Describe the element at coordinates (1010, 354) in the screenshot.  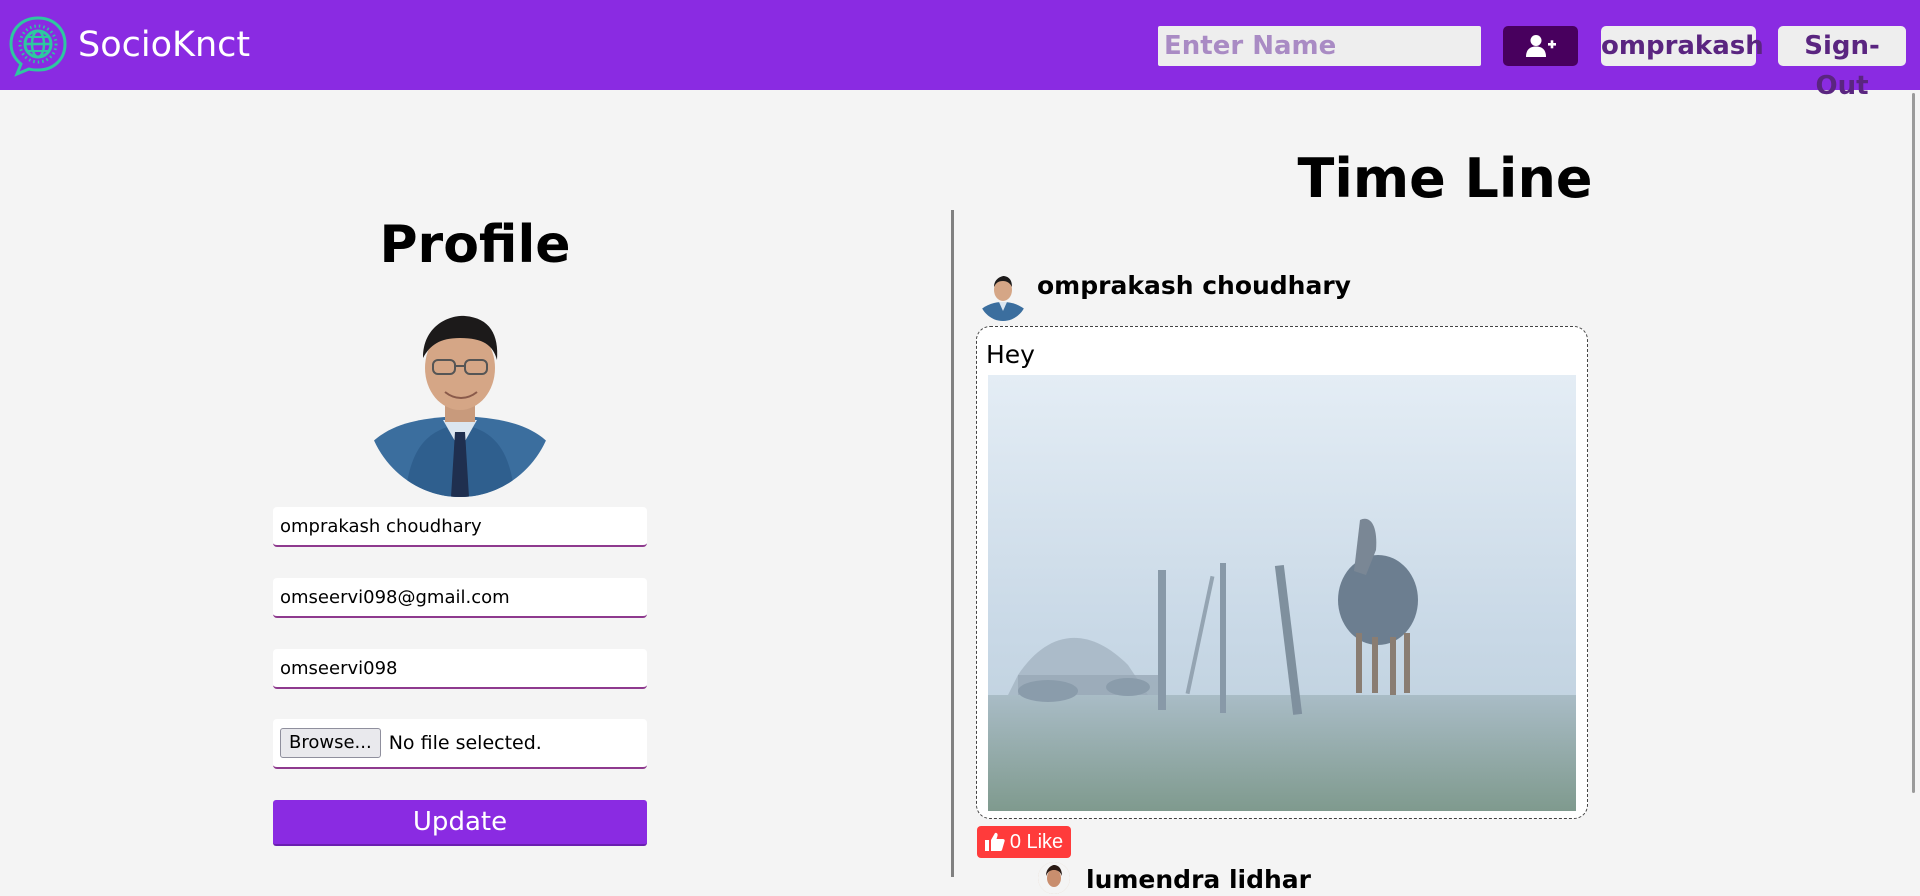
I see `post-text: Hey` at that location.